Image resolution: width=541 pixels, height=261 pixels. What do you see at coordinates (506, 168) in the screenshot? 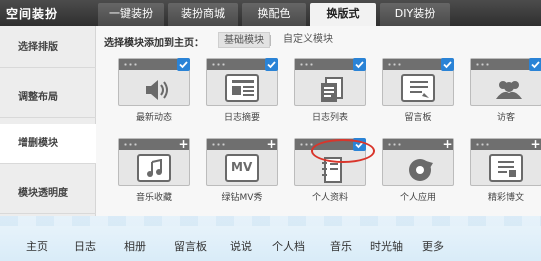
I see `blog-post-icon` at bounding box center [506, 168].